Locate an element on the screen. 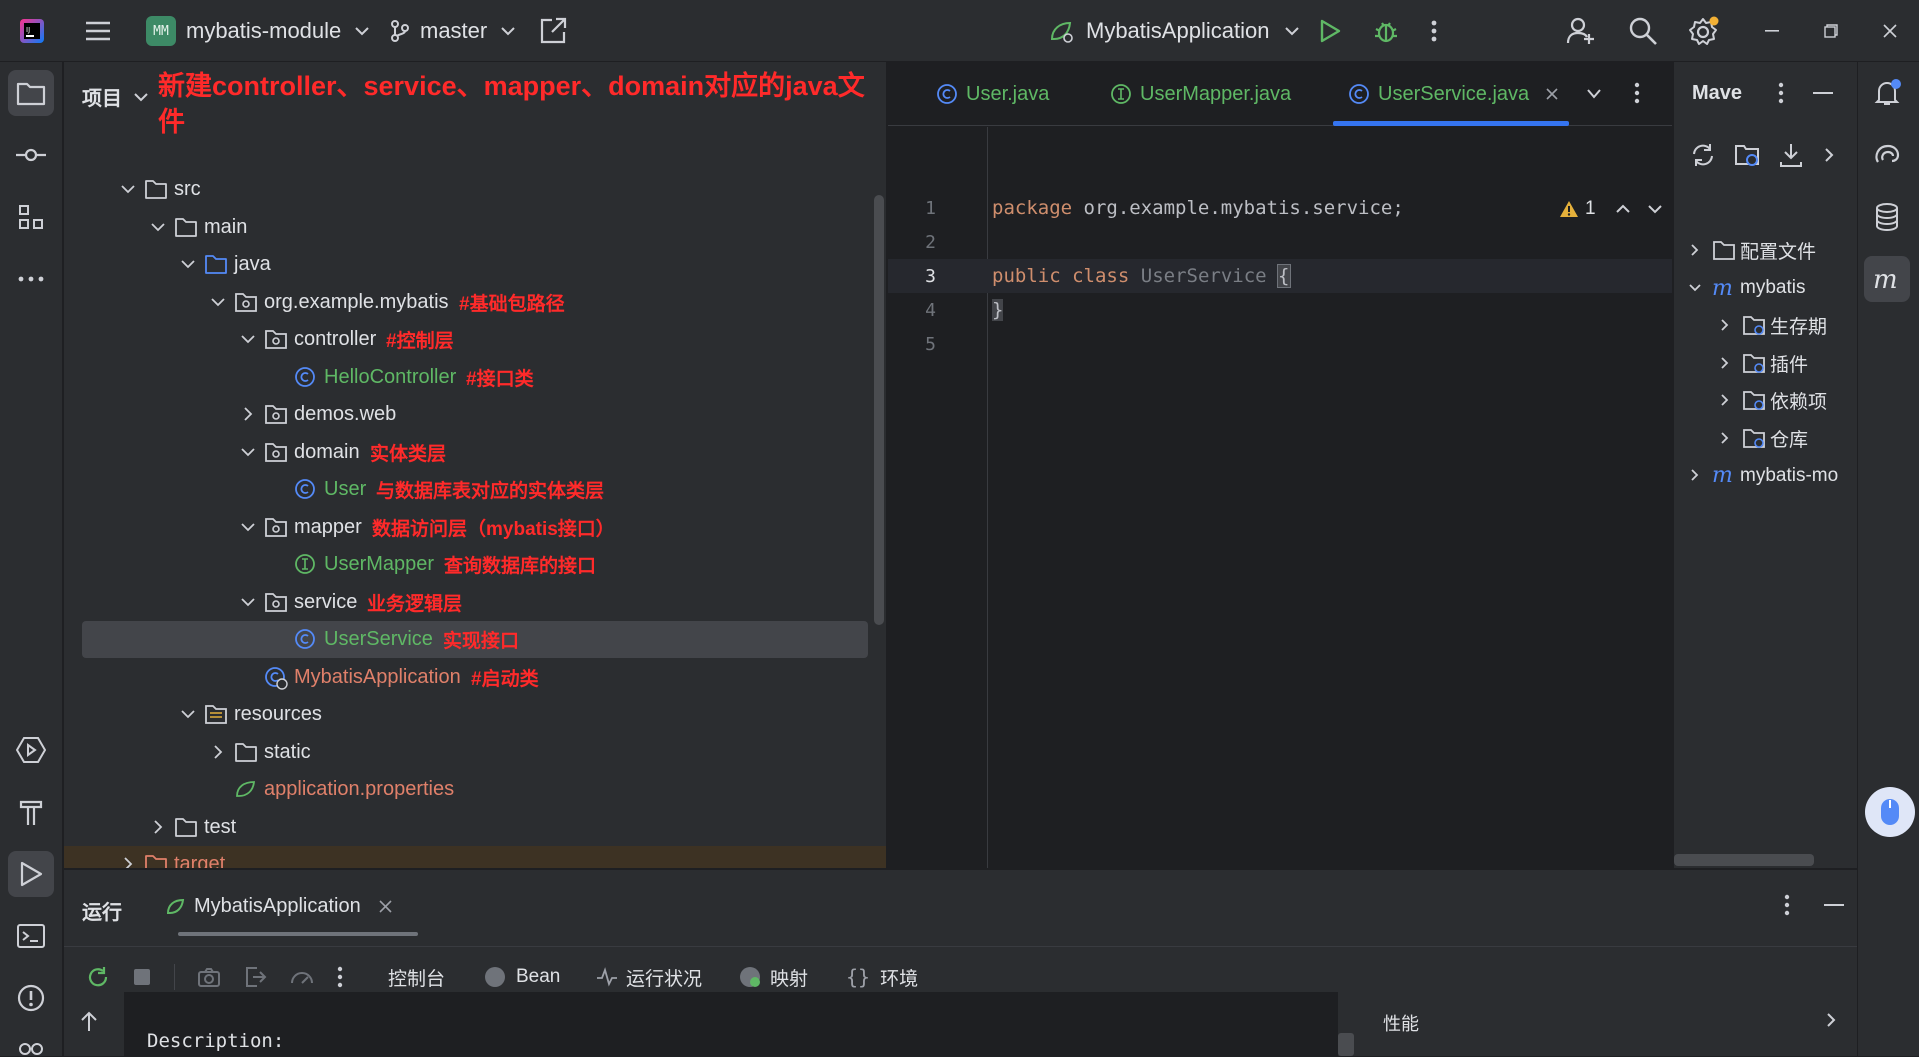 The width and height of the screenshot is (1919, 1057). tree-item: org.example.mybatis #基础包路径 is located at coordinates (475, 302).